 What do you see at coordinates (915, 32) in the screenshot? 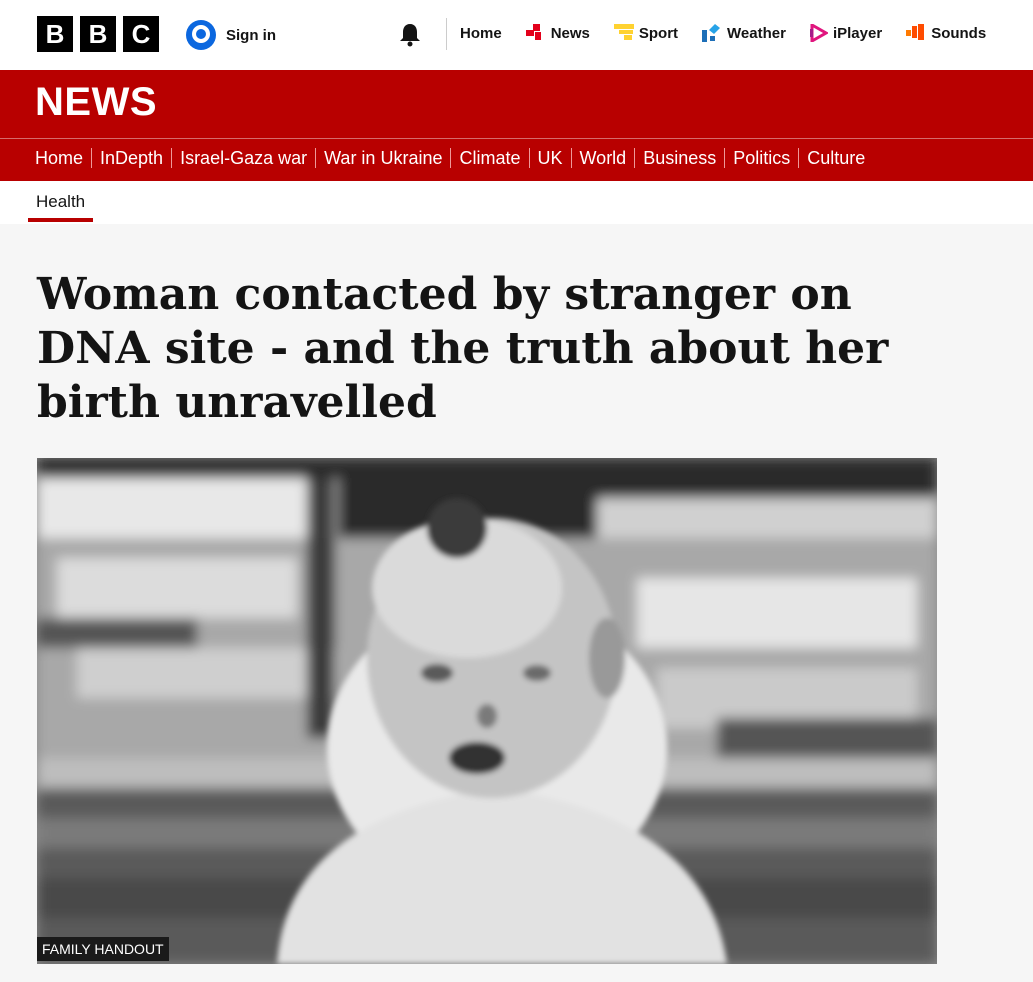
I see `sounds-icon` at bounding box center [915, 32].